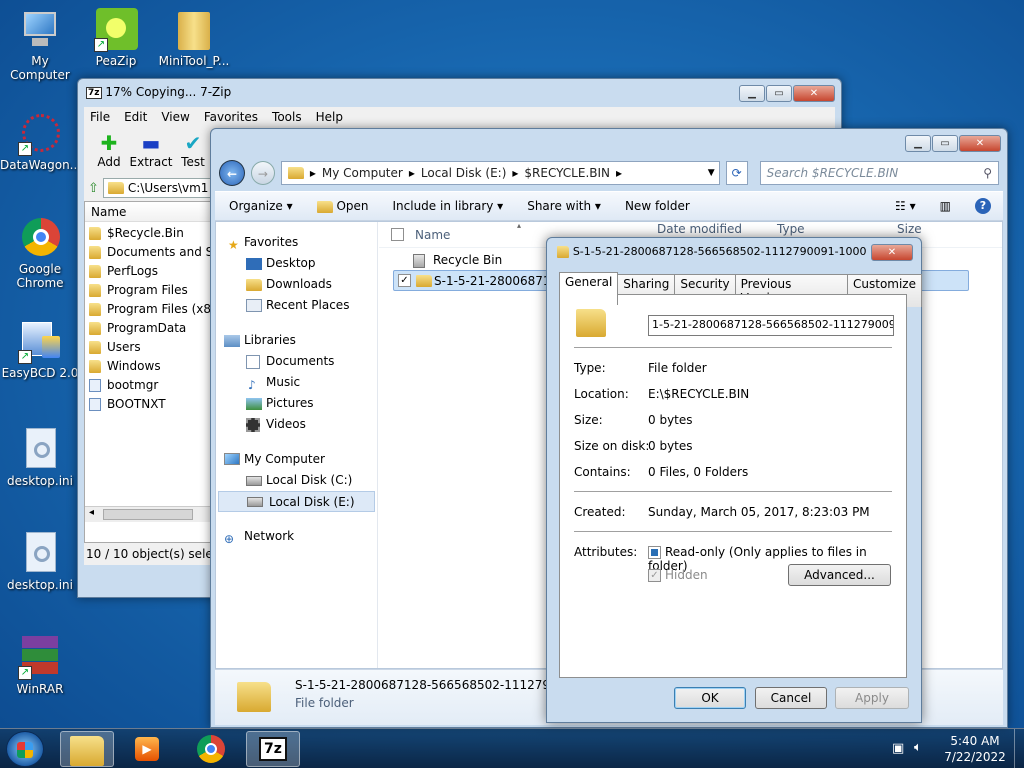 The height and width of the screenshot is (768, 1024). I want to click on menu-view: View, so click(175, 117).